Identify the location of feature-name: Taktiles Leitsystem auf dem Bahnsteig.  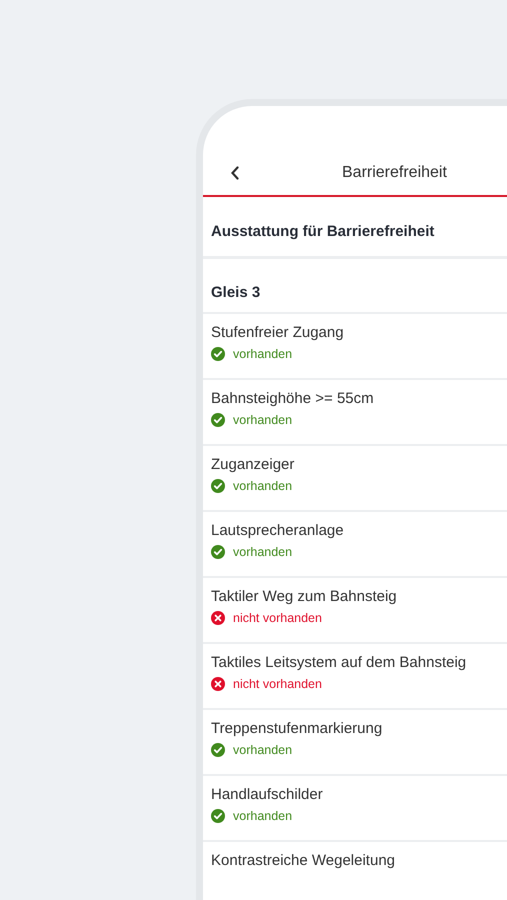
(339, 662).